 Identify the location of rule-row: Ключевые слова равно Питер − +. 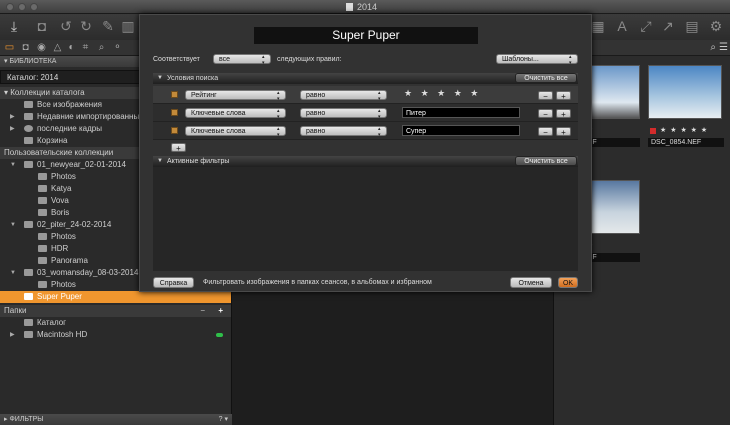
(365, 113).